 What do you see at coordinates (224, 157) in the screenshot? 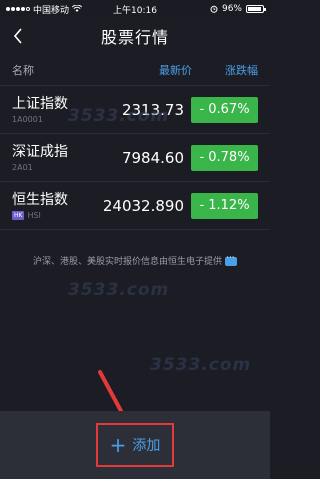
I see `stock-change-badge: - 0.78%` at bounding box center [224, 157].